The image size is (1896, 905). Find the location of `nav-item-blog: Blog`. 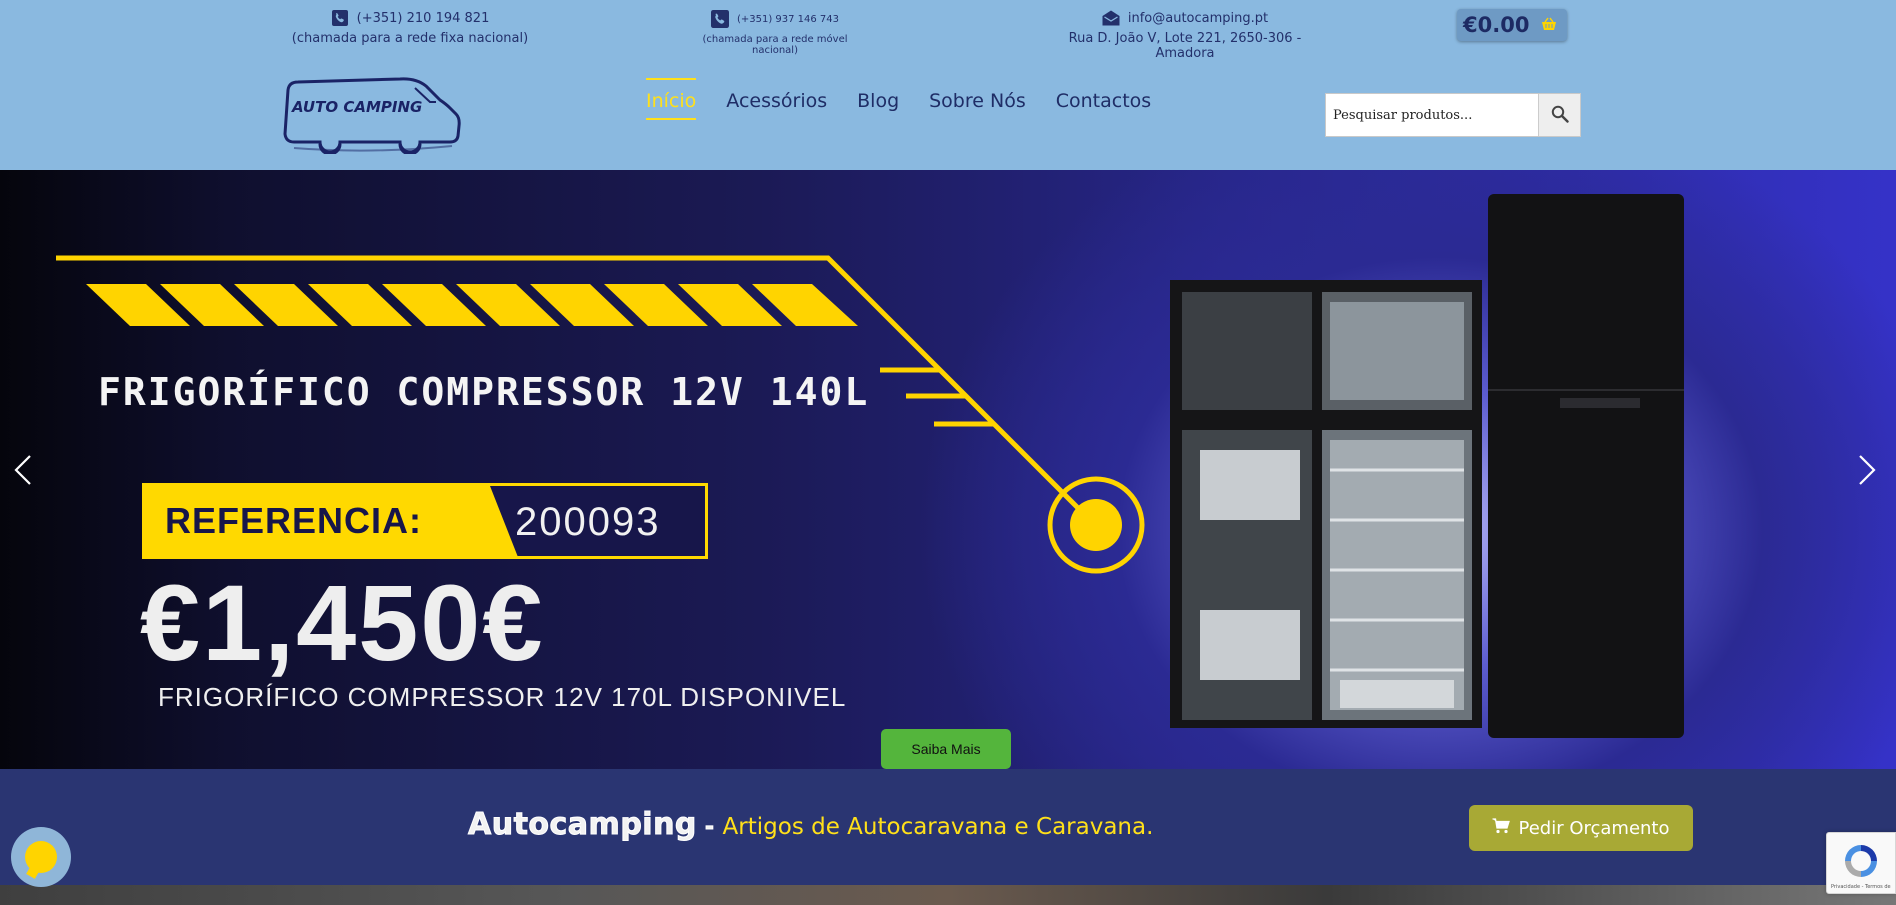

nav-item-blog: Blog is located at coordinates (878, 105).